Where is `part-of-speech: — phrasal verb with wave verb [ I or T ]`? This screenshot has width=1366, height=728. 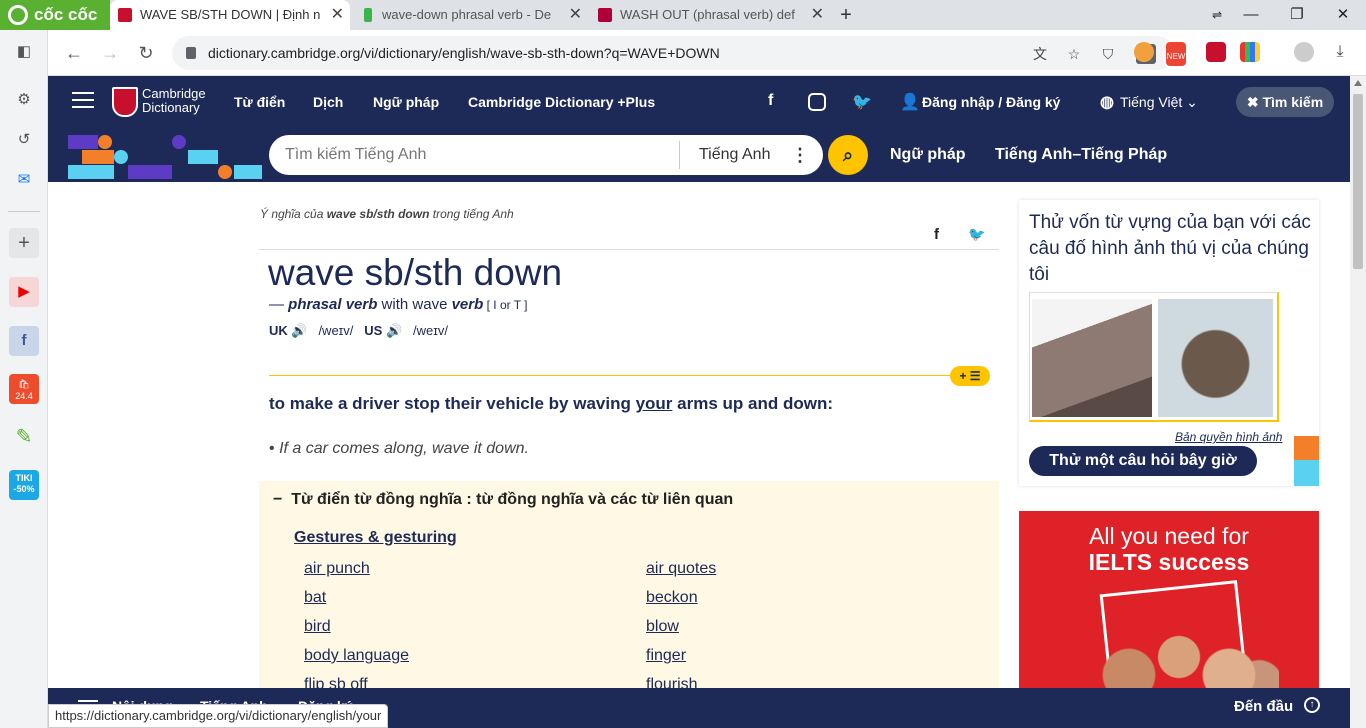
part-of-speech: — phrasal verb with wave verb [ I or T ] is located at coordinates (398, 304).